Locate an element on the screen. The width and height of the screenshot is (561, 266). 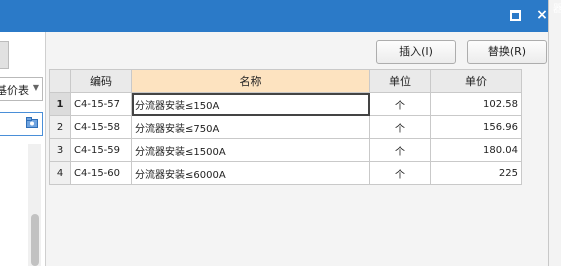
row-number: 2 is located at coordinates (60, 127).